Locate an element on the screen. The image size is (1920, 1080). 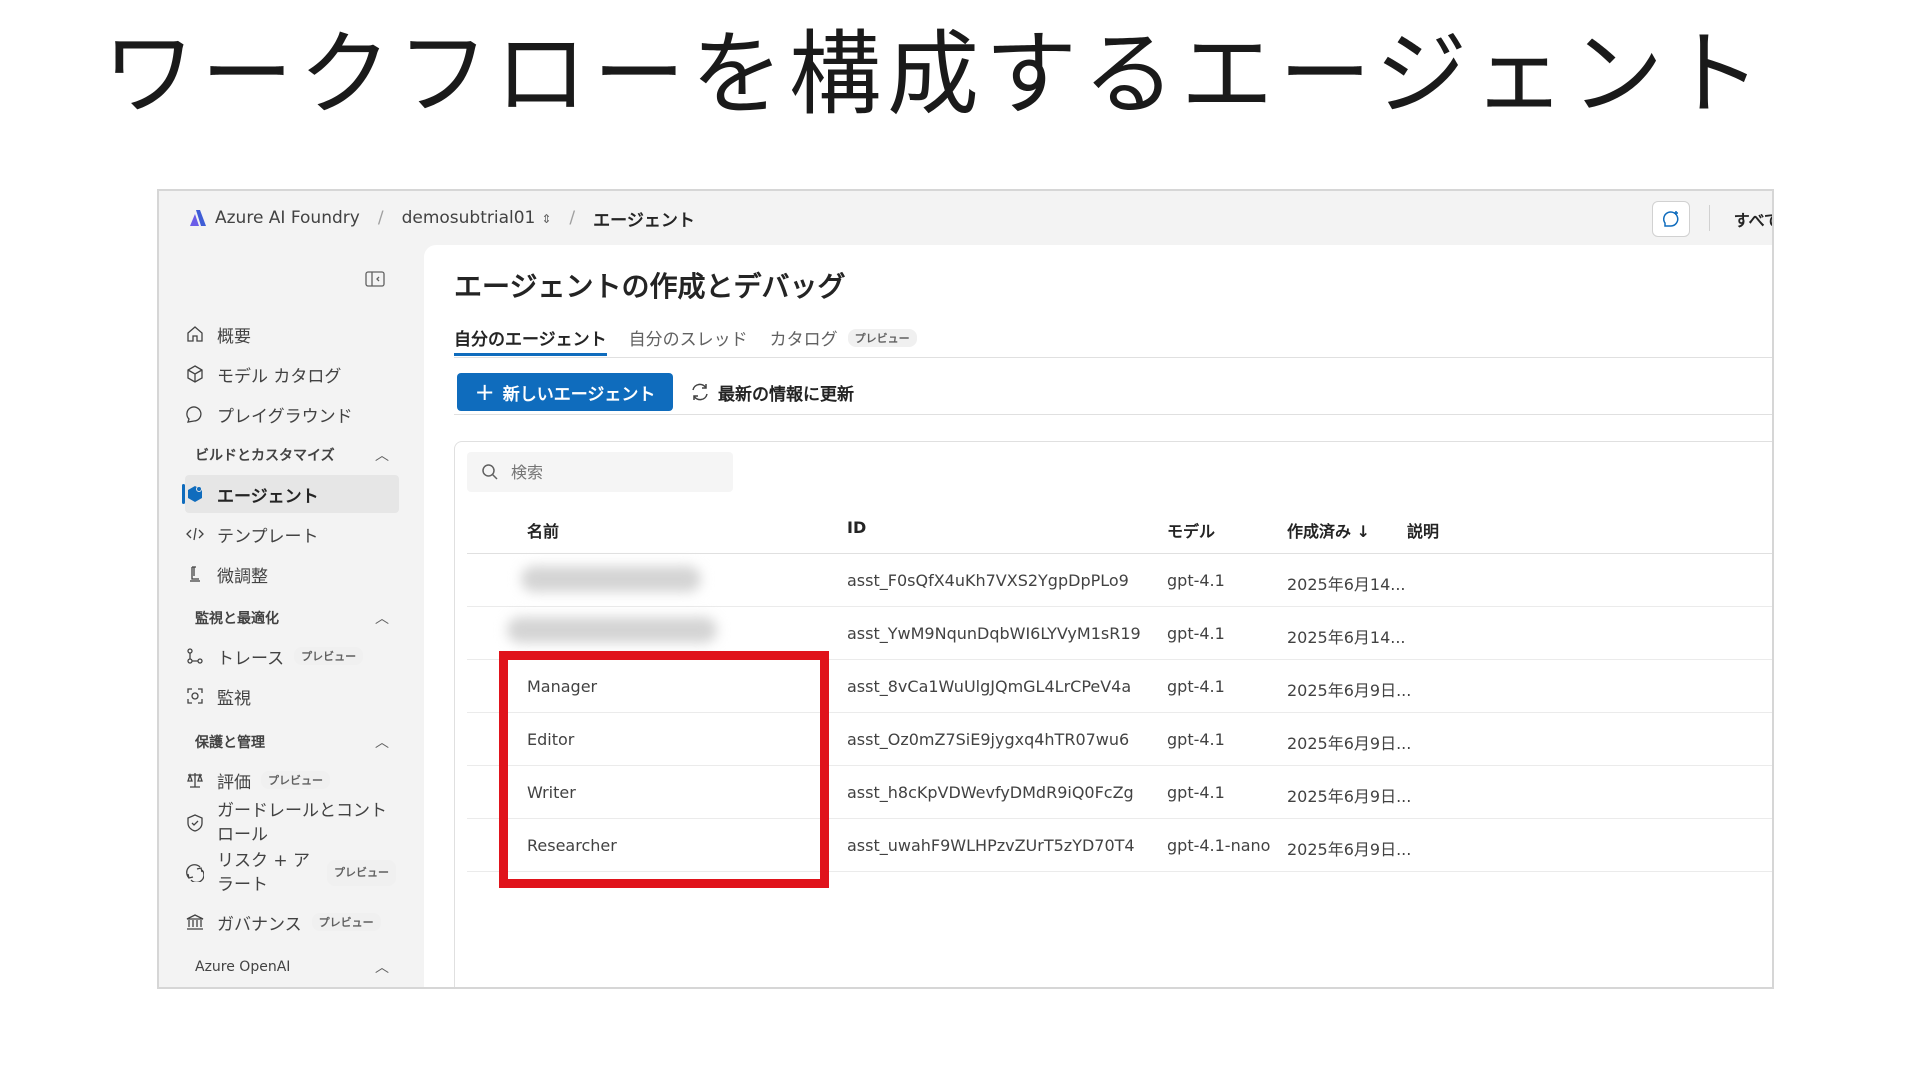
sidebar-item-label: ガードレールとコント ロール is located at coordinates (302, 823).